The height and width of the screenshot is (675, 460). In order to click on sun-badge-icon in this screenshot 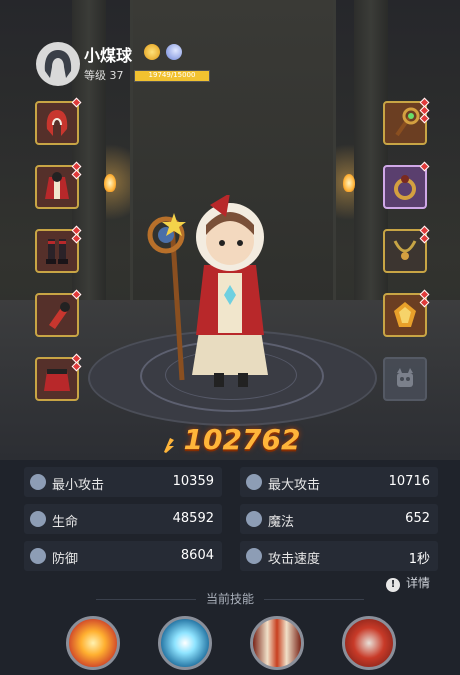, I will do `click(152, 52)`.